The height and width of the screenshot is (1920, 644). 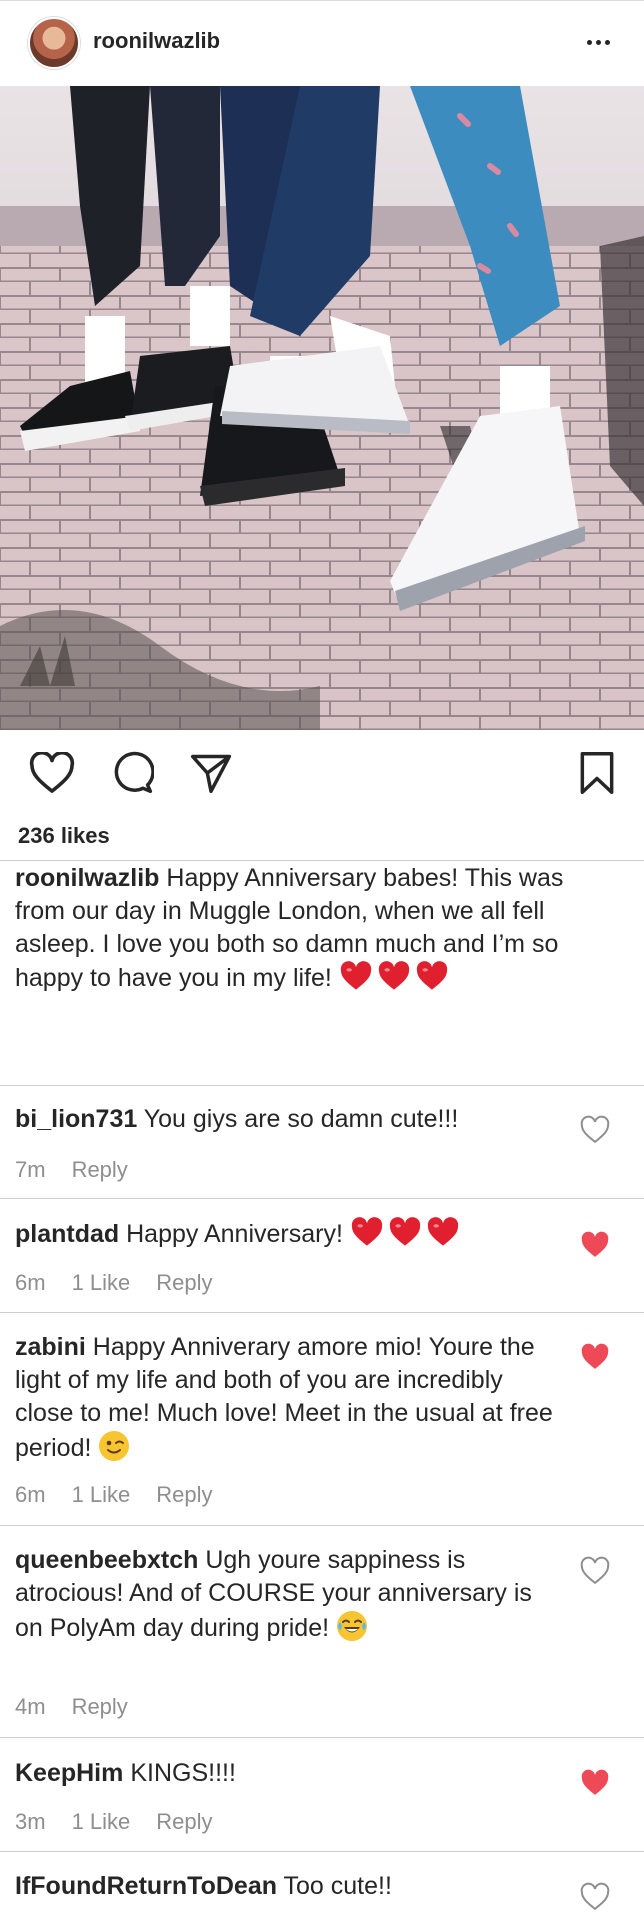 I want to click on comment-item: IfFoundReturnToDean Too cute!!, so click(x=285, y=1886).